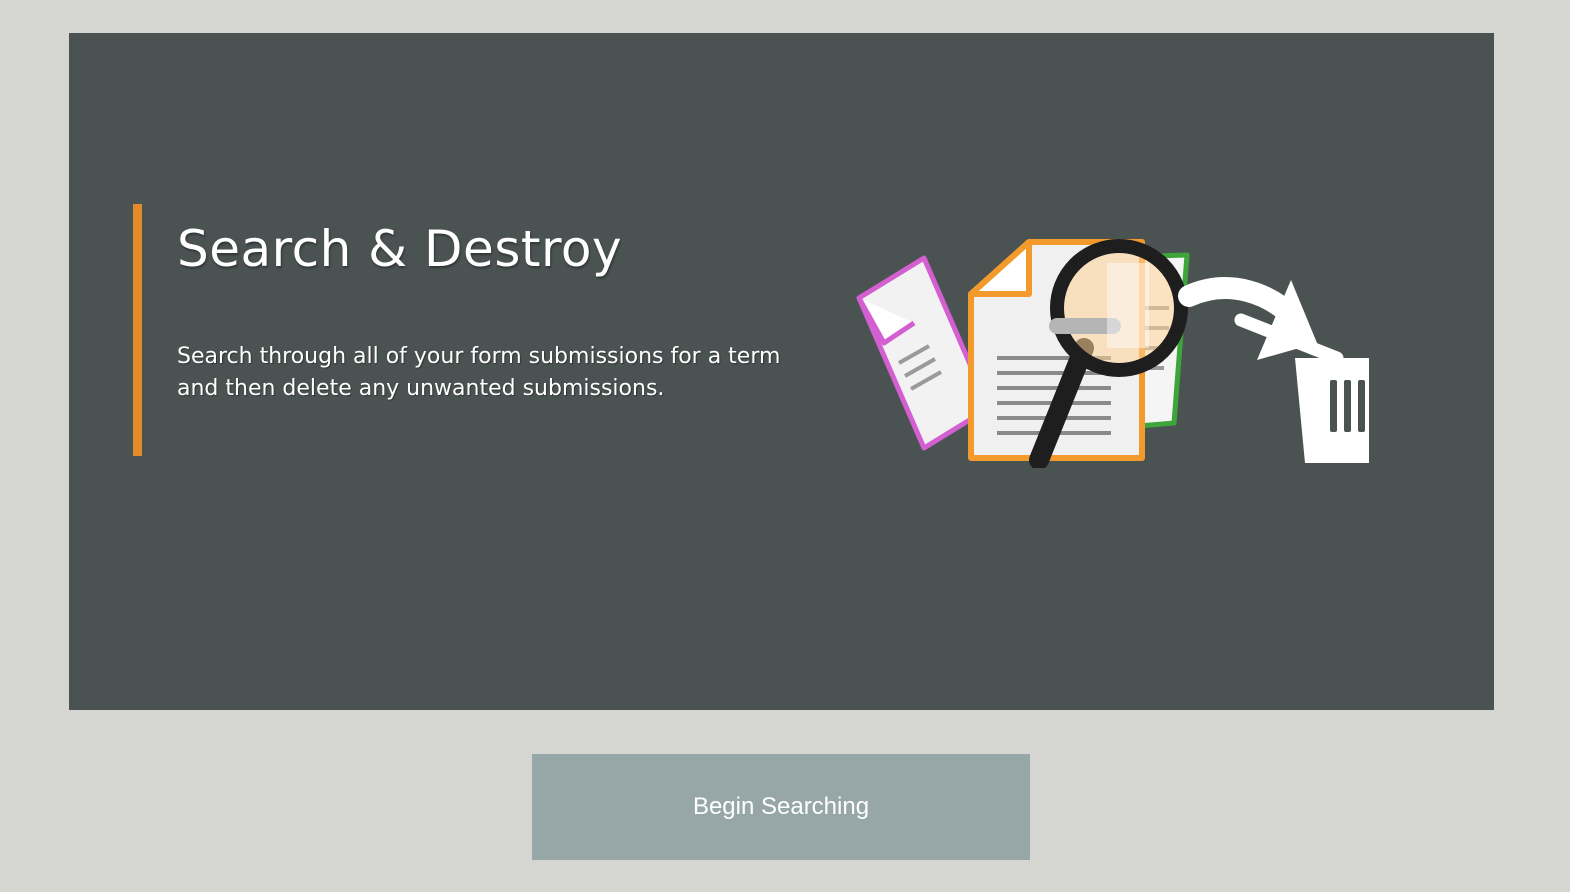 This screenshot has width=1570, height=892. What do you see at coordinates (1112, 353) in the screenshot?
I see `search-destroy-illustration` at bounding box center [1112, 353].